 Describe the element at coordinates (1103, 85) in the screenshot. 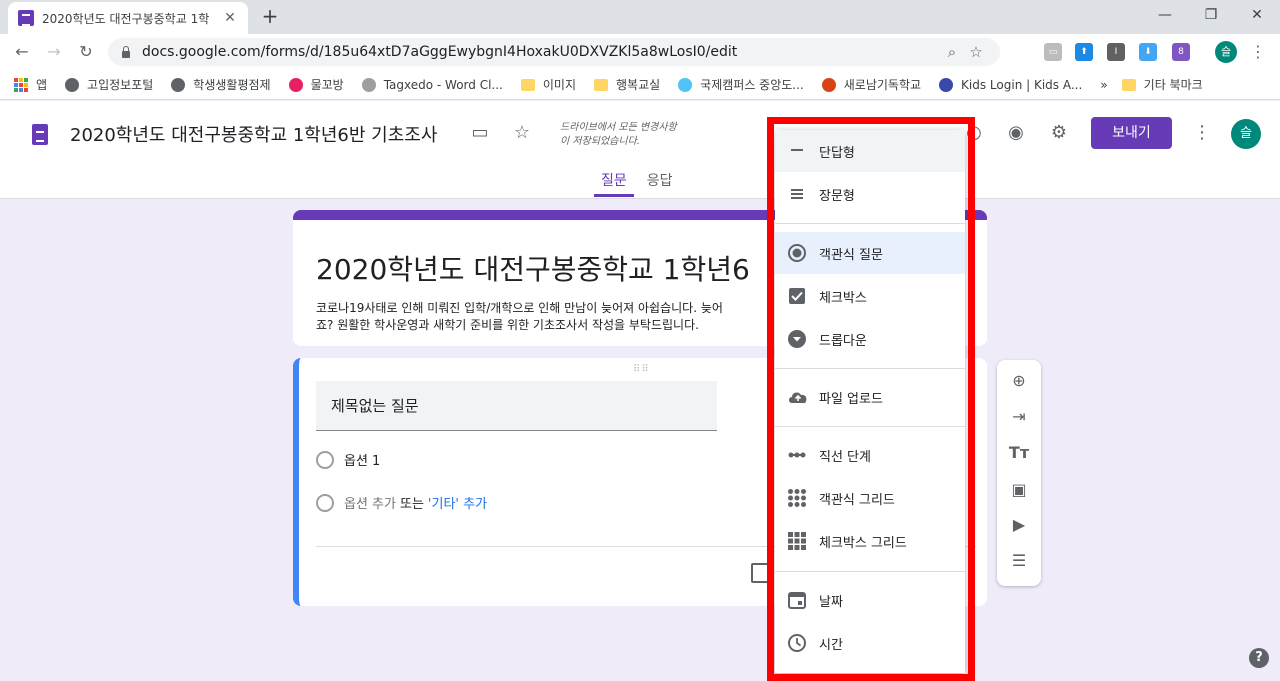

I see `bookmarks-overflow-button: »` at that location.